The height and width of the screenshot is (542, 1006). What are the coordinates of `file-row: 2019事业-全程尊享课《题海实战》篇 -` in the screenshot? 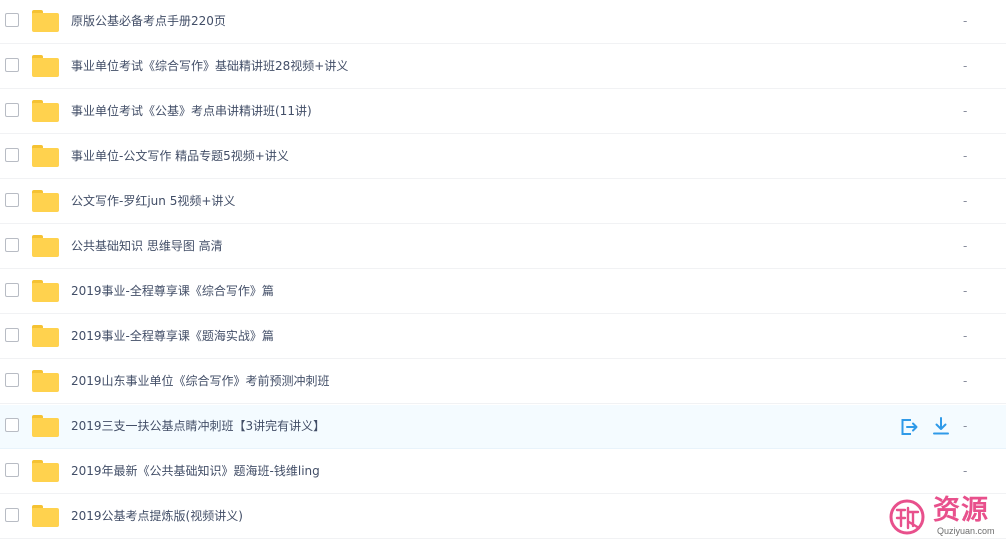 It's located at (503, 337).